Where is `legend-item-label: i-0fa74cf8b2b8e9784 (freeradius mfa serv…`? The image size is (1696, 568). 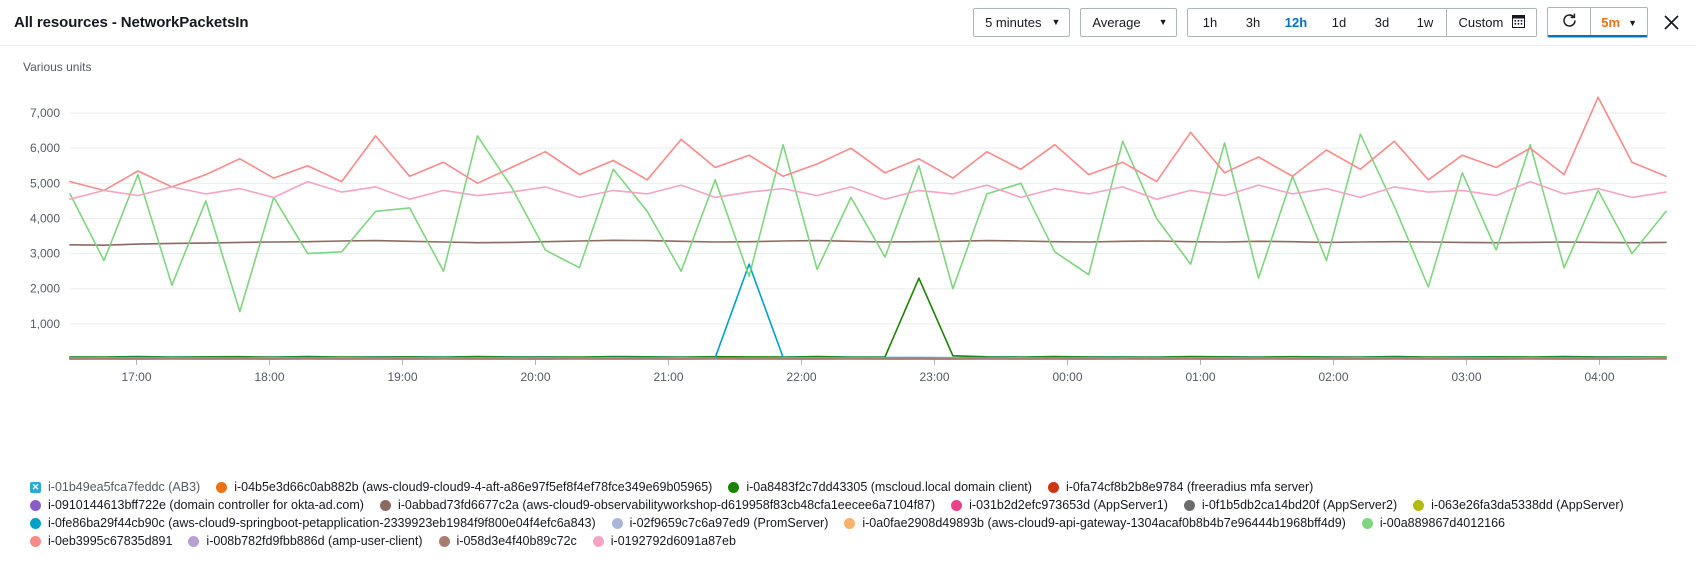
legend-item-label: i-0fa74cf8b2b8e9784 (freeradius mfa serv… is located at coordinates (1189, 487).